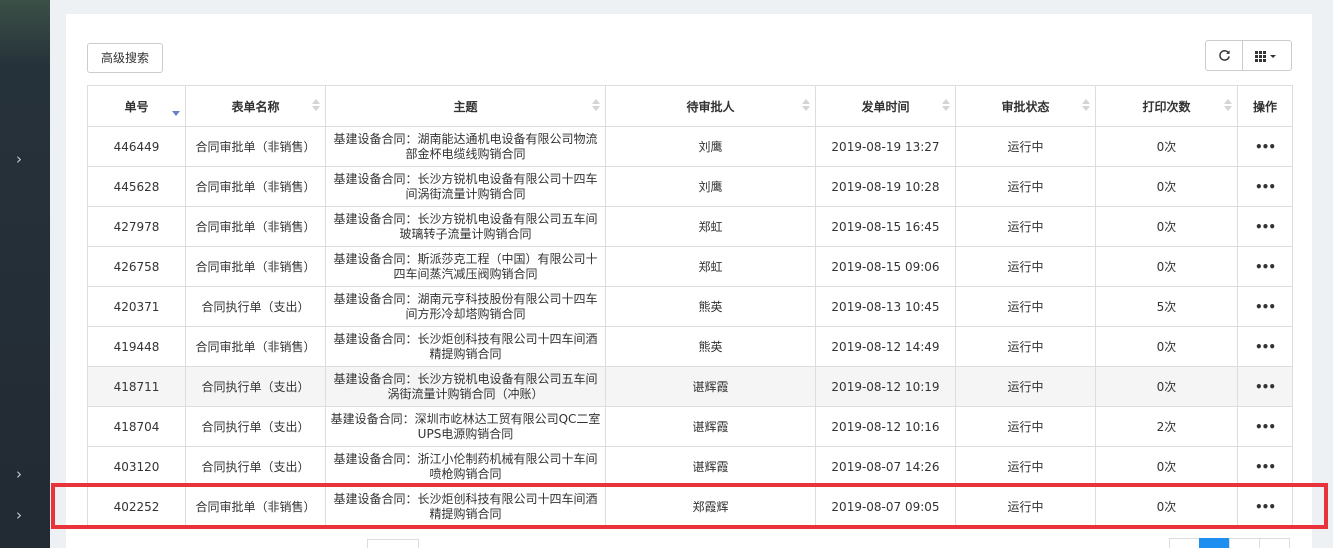 This screenshot has height=548, width=1333. I want to click on refresh-button, so click(1224, 55).